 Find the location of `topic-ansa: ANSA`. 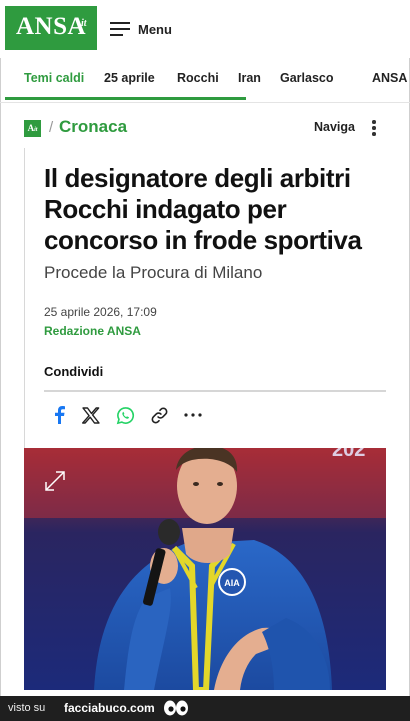

topic-ansa: ANSA is located at coordinates (389, 78).